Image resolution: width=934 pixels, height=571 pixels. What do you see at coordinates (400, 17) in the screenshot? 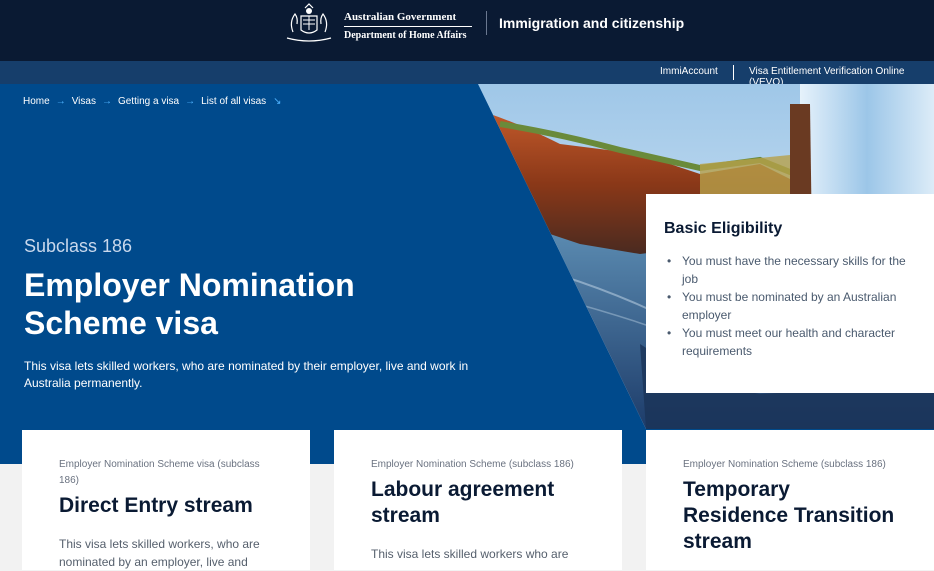
I see `gov-line1: Australian Government` at bounding box center [400, 17].